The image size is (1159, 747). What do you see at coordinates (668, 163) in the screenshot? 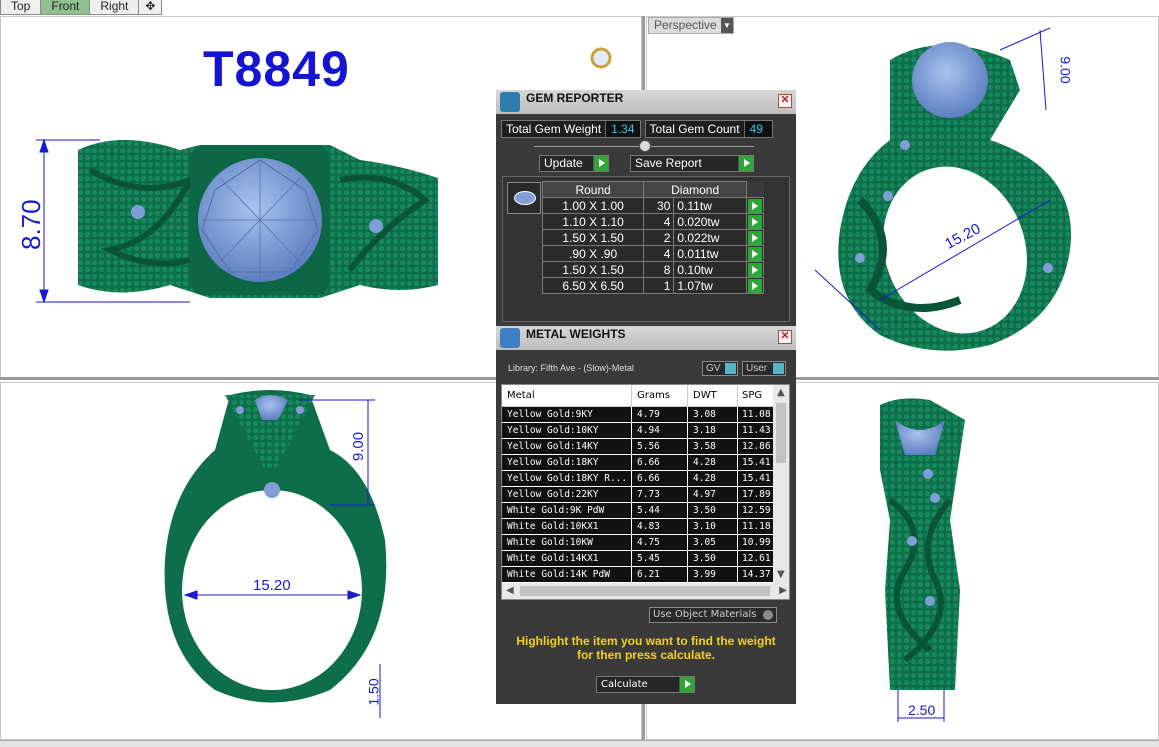
I see `save-report-label: Save Report` at bounding box center [668, 163].